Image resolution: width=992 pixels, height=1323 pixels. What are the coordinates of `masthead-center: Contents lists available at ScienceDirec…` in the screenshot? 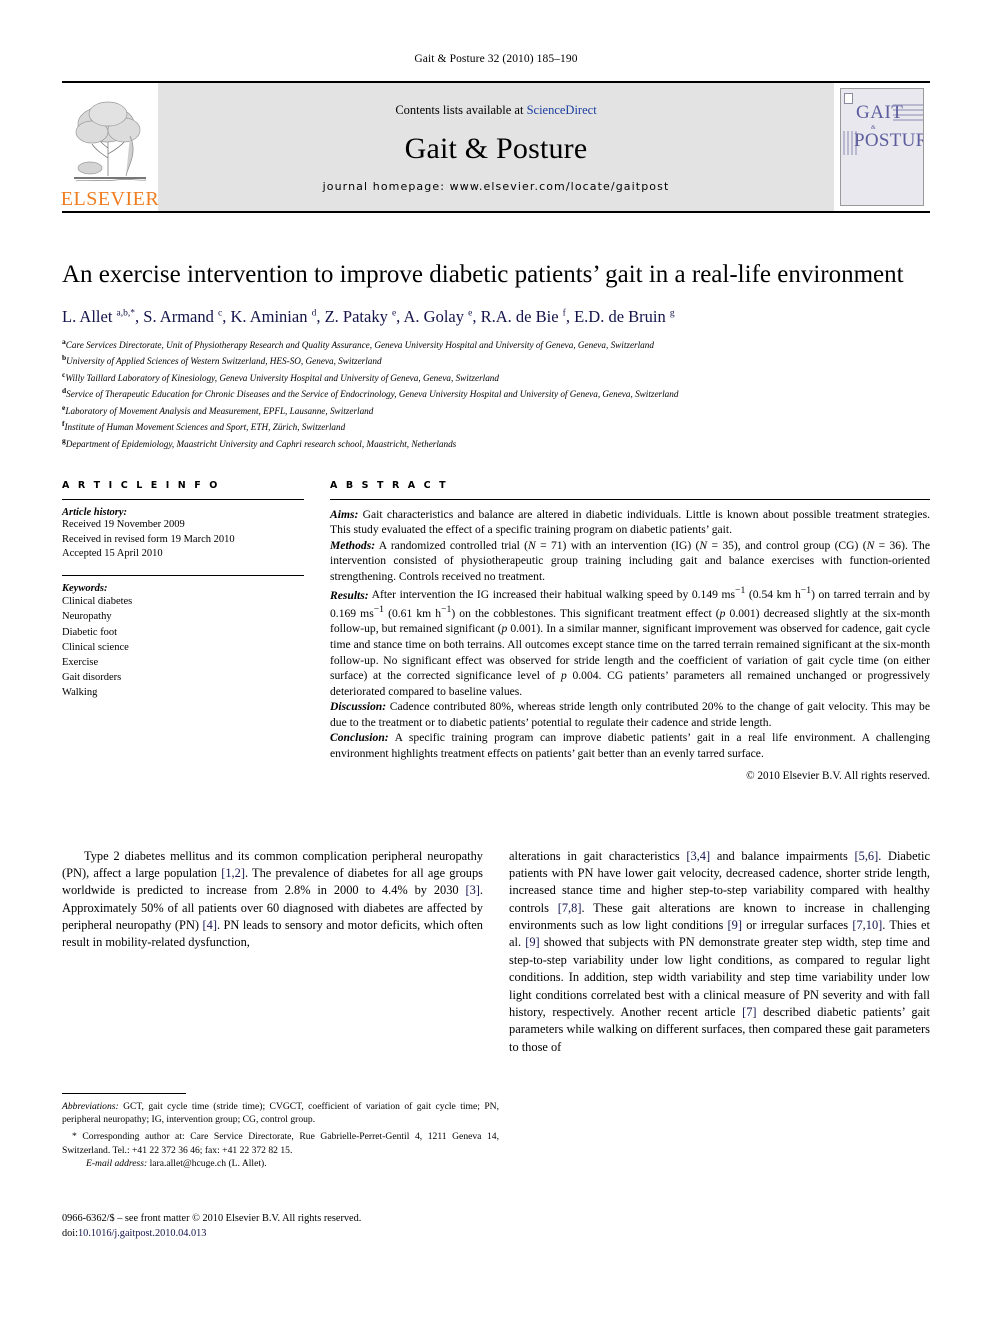 It's located at (496, 147).